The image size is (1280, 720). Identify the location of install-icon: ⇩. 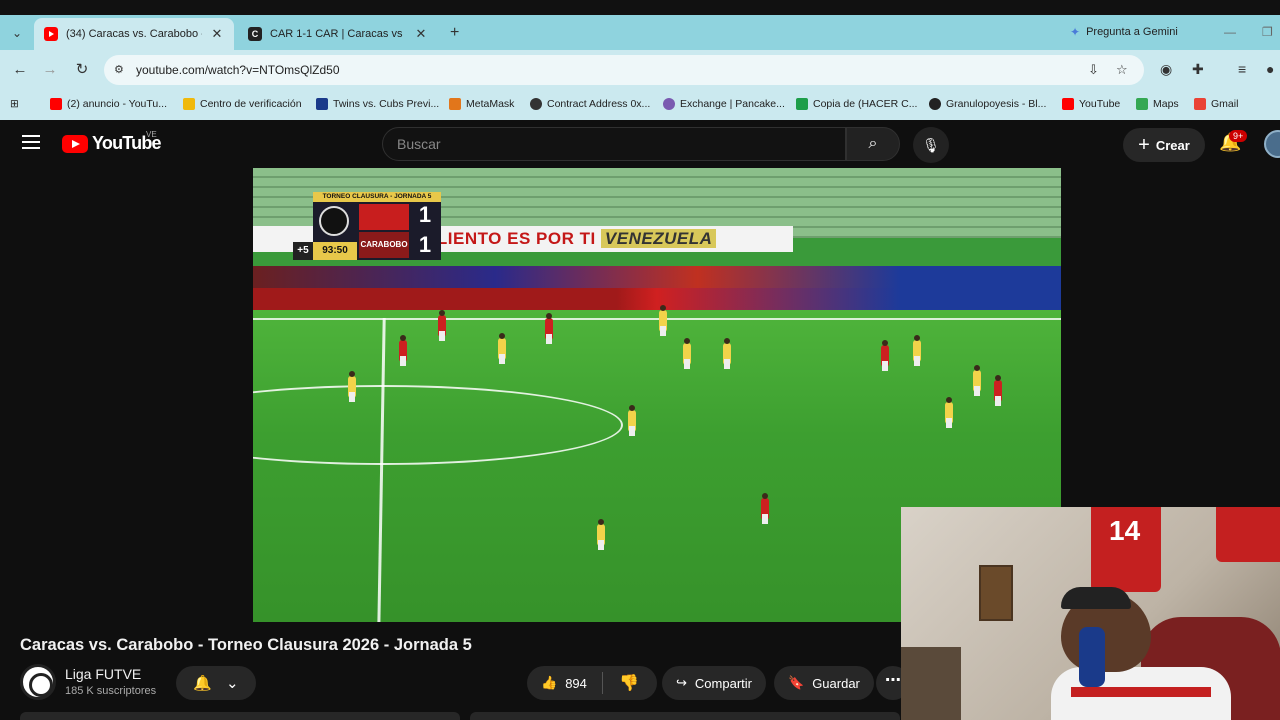
(1093, 70).